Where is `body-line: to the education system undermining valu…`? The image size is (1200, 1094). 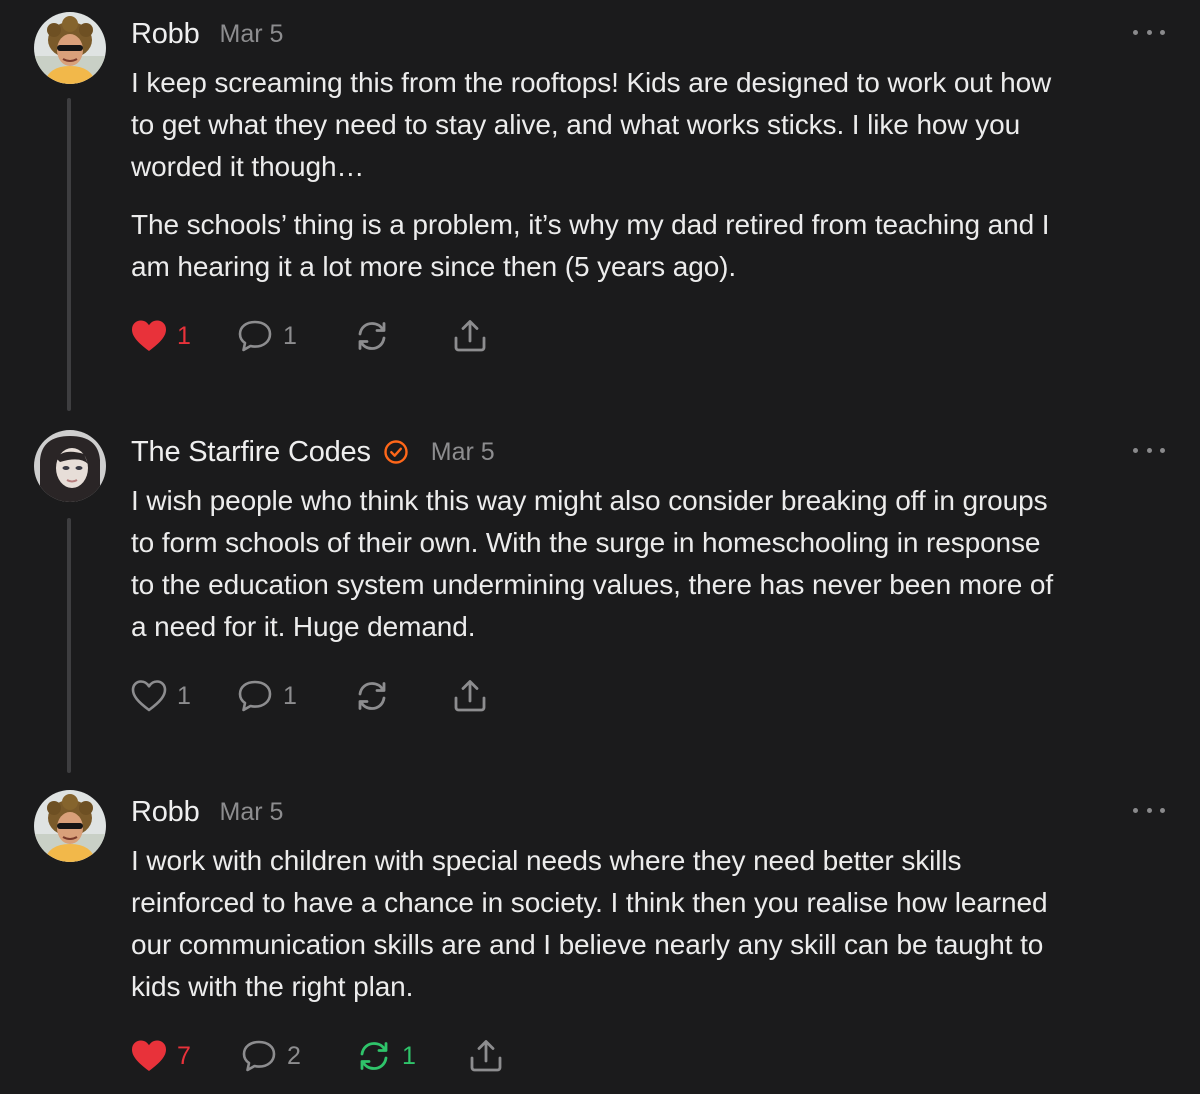
body-line: to the education system undermining valu… is located at coordinates (592, 584).